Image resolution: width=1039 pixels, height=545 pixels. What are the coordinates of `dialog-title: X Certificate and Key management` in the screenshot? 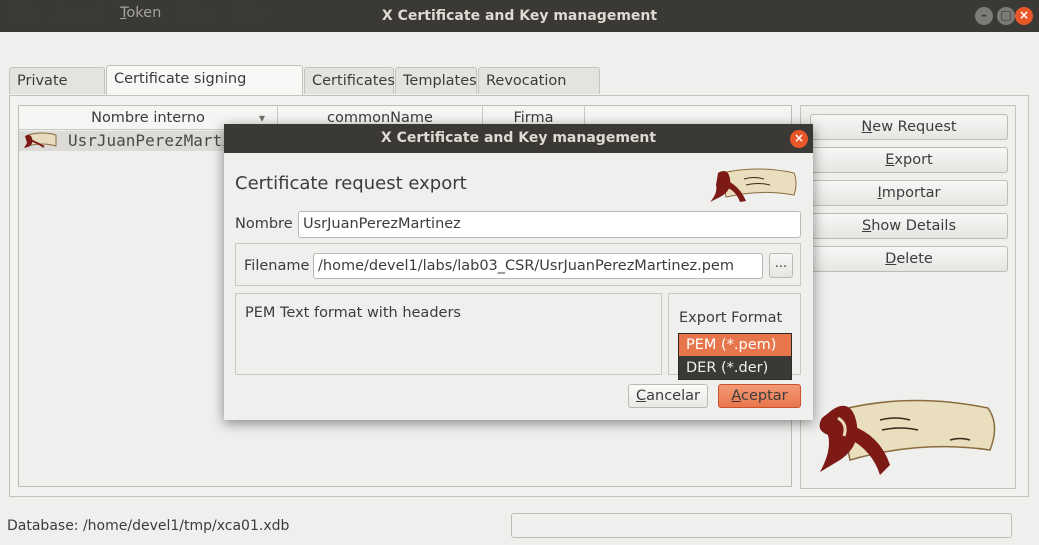 It's located at (518, 138).